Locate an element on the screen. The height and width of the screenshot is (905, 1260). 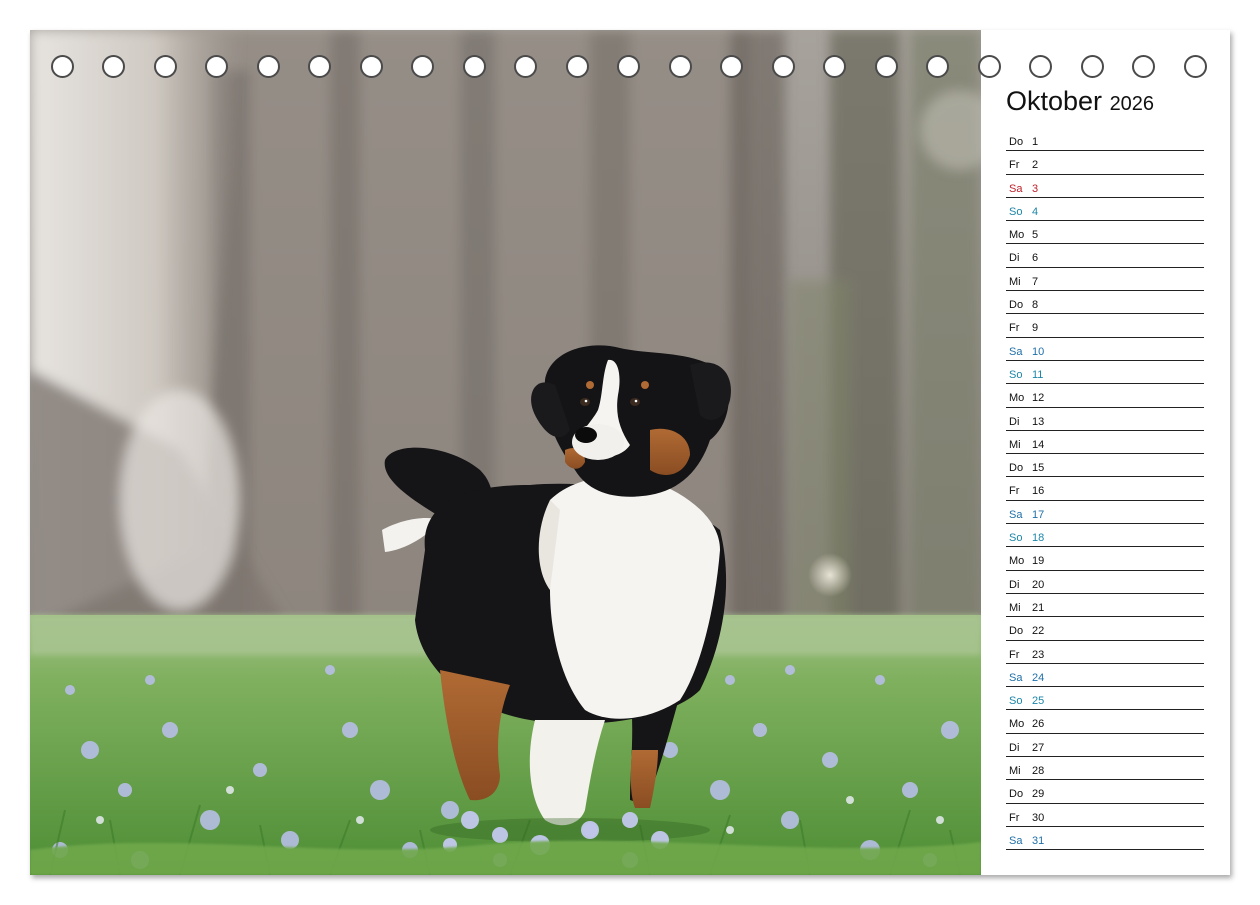
day-row: So 11 is located at coordinates (1105, 373).